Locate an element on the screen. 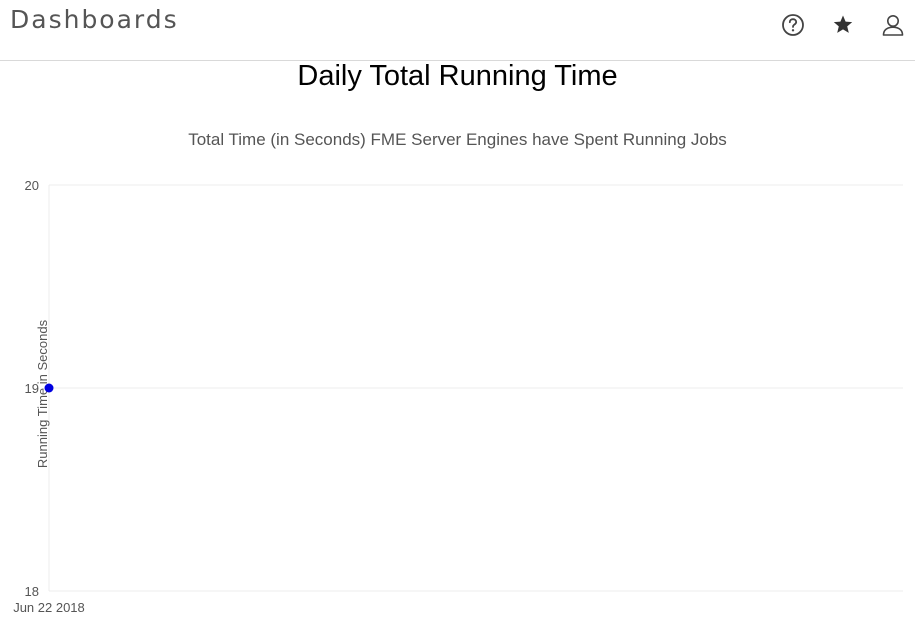  axis-layer: 181920Jun 22 2018Running Time in Seconds is located at coordinates (49, 396).